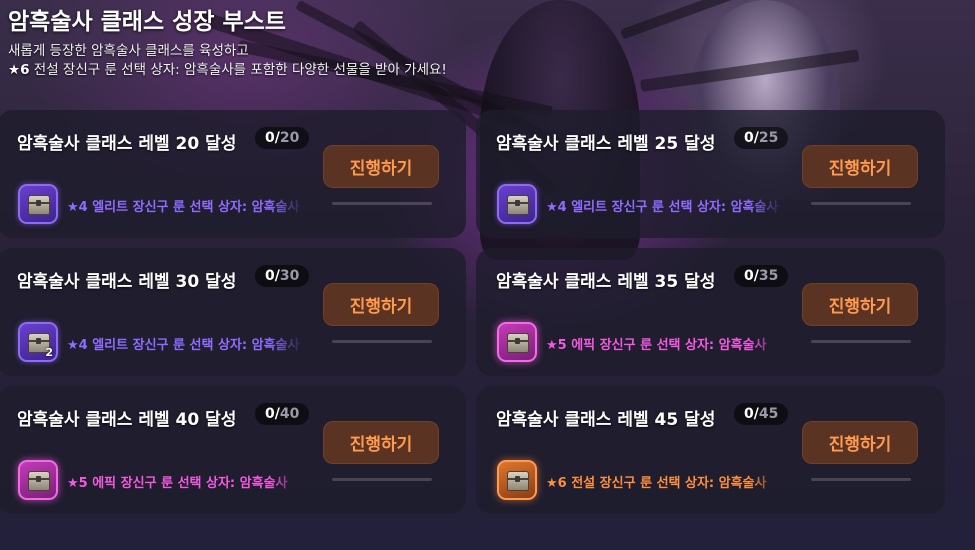  Describe the element at coordinates (289, 414) in the screenshot. I see `progress-max: 40` at that location.